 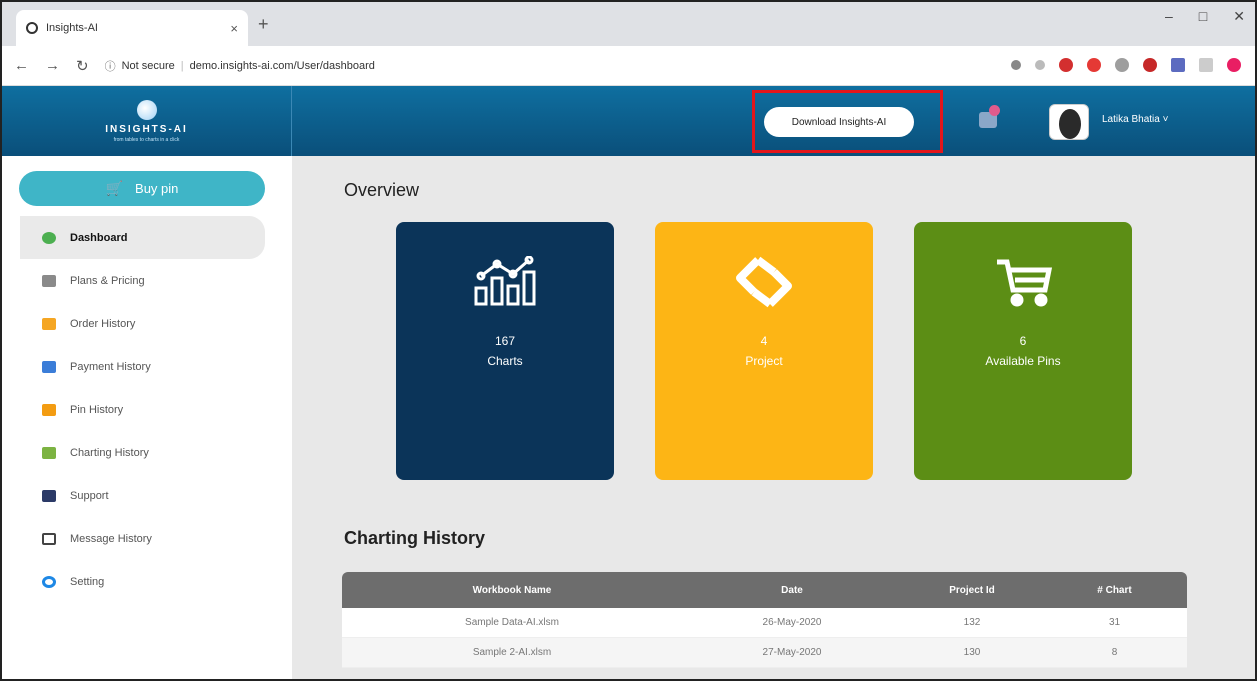 I want to click on avatar-face, so click(x=1070, y=124).